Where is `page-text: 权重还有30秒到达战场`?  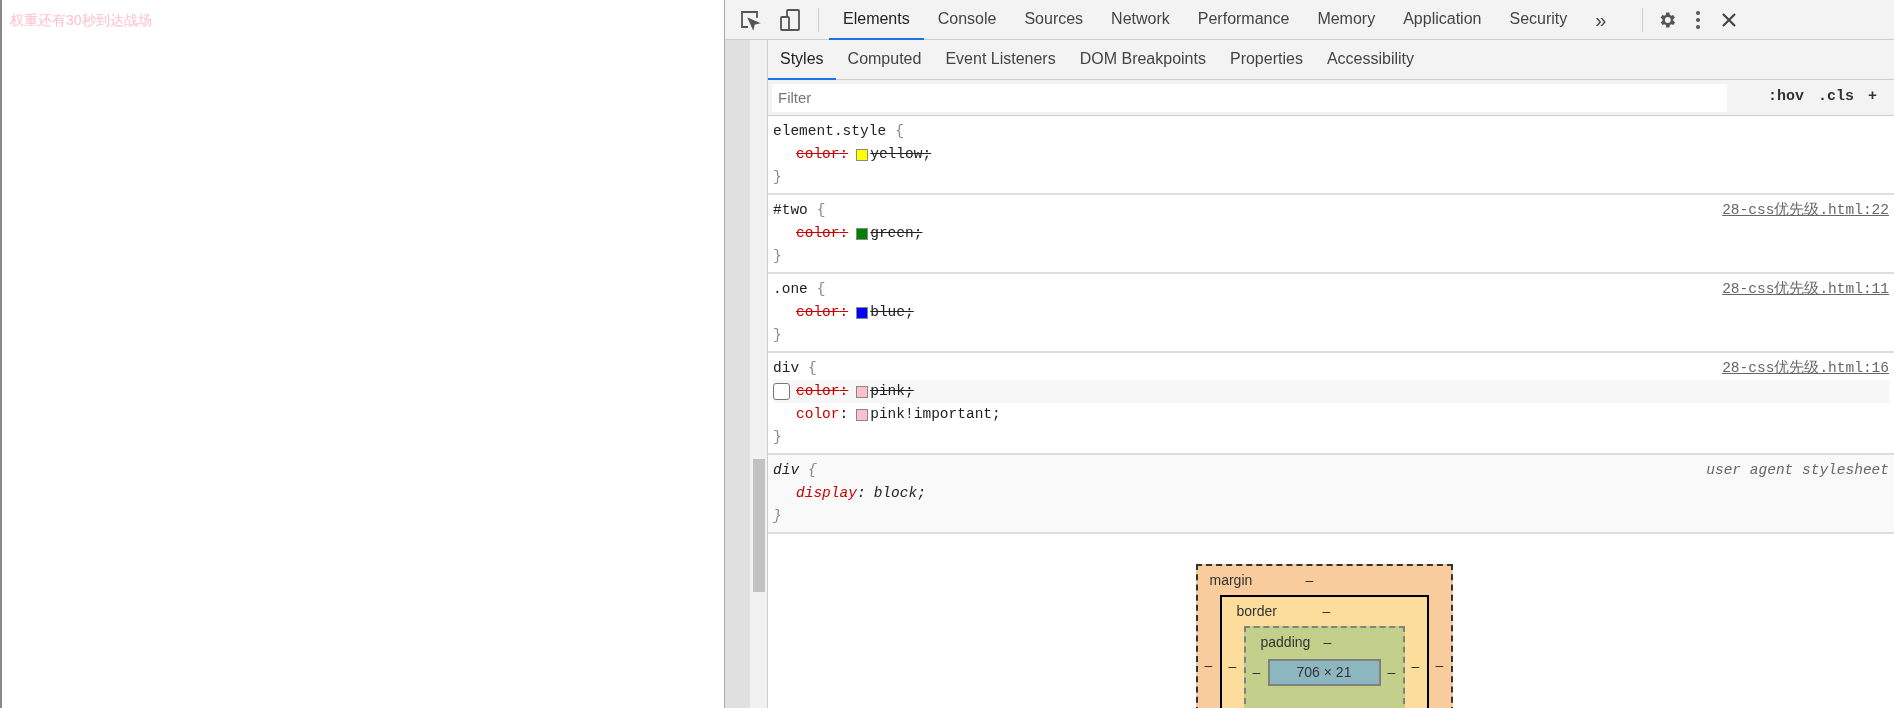
page-text: 权重还有30秒到达战场 is located at coordinates (81, 20).